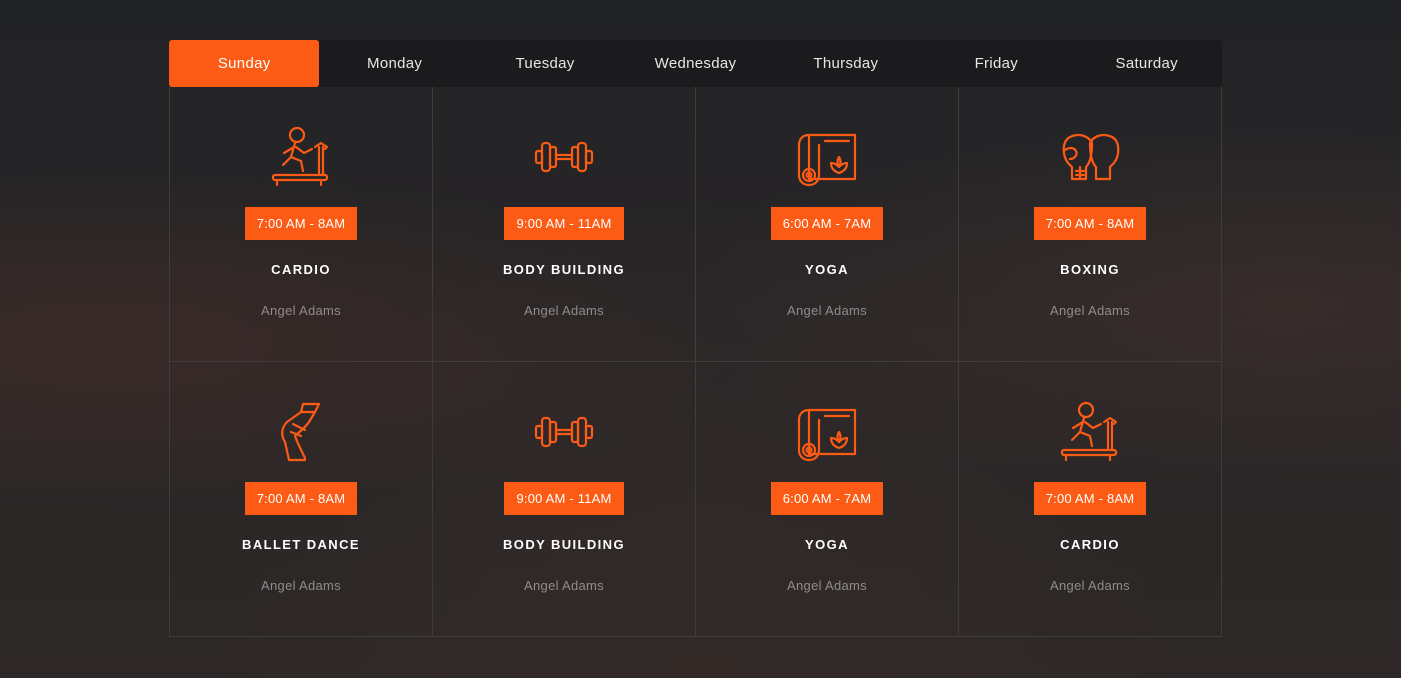 This screenshot has width=1401, height=678. I want to click on tab-saturday: Saturday, so click(1147, 63).